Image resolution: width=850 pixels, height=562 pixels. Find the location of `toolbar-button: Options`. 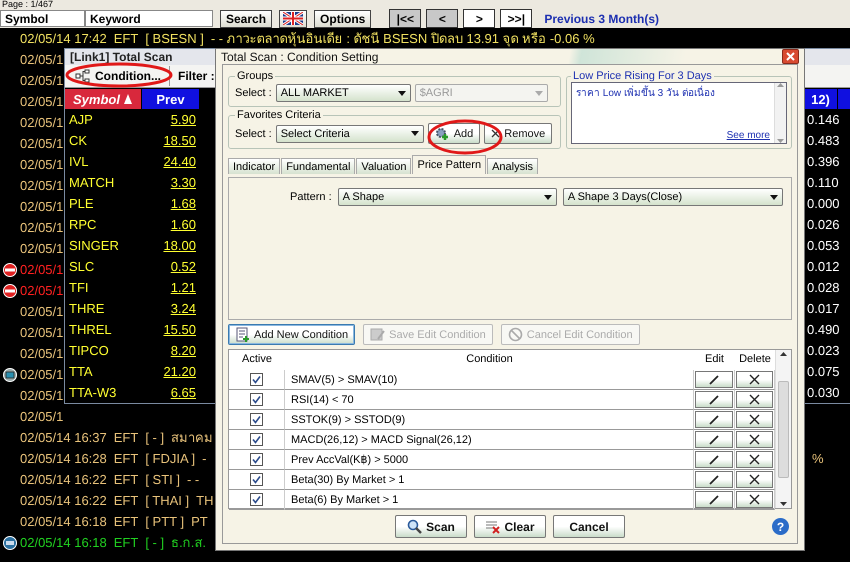

toolbar-button: Options is located at coordinates (343, 19).